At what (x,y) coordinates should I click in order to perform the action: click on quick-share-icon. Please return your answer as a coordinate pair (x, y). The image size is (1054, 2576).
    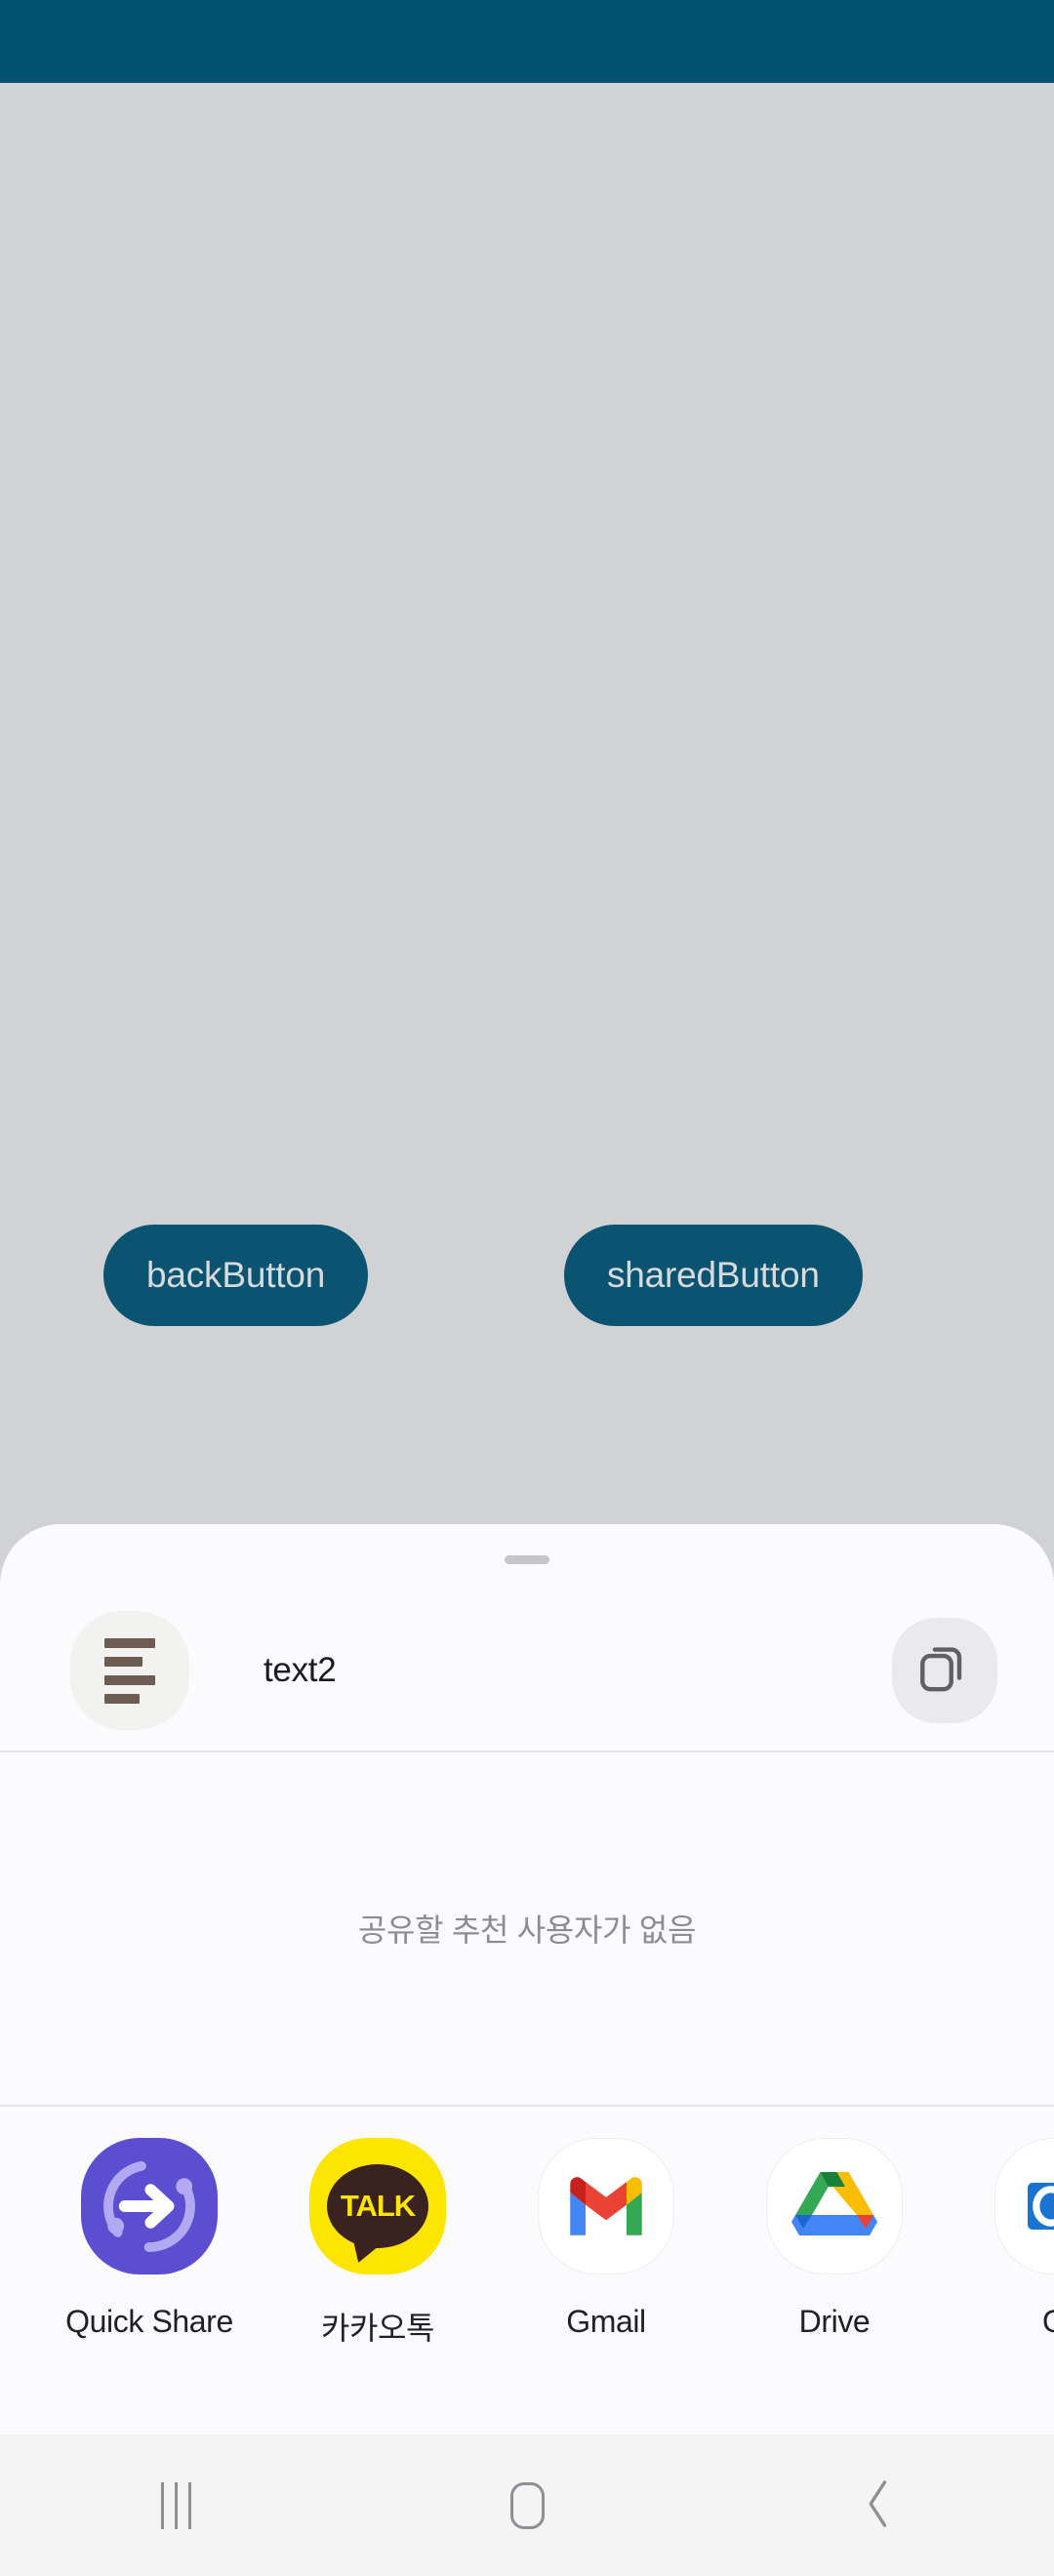
    Looking at the image, I should click on (149, 2206).